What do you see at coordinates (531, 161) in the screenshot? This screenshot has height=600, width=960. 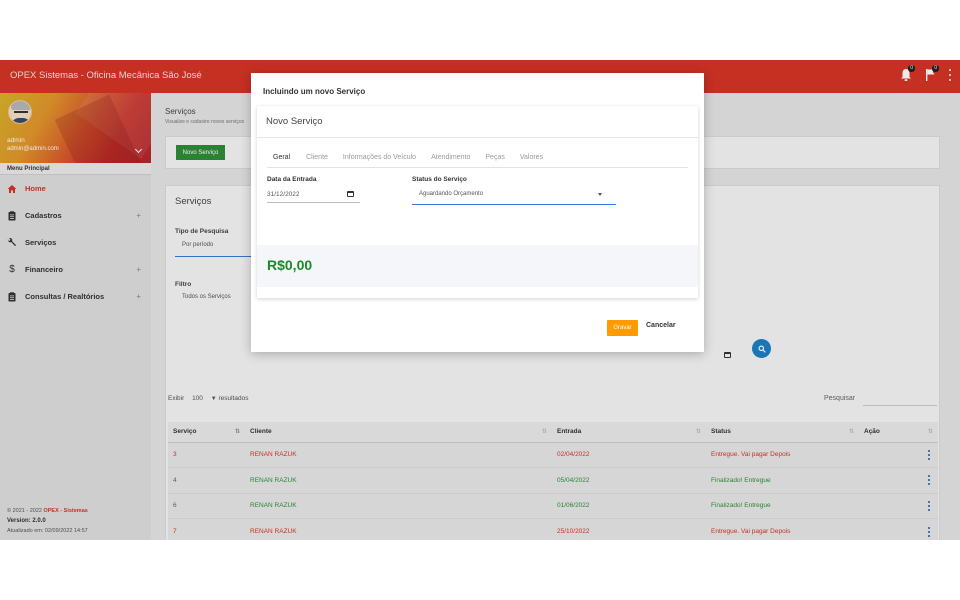 I see `tab-valores: Valores` at bounding box center [531, 161].